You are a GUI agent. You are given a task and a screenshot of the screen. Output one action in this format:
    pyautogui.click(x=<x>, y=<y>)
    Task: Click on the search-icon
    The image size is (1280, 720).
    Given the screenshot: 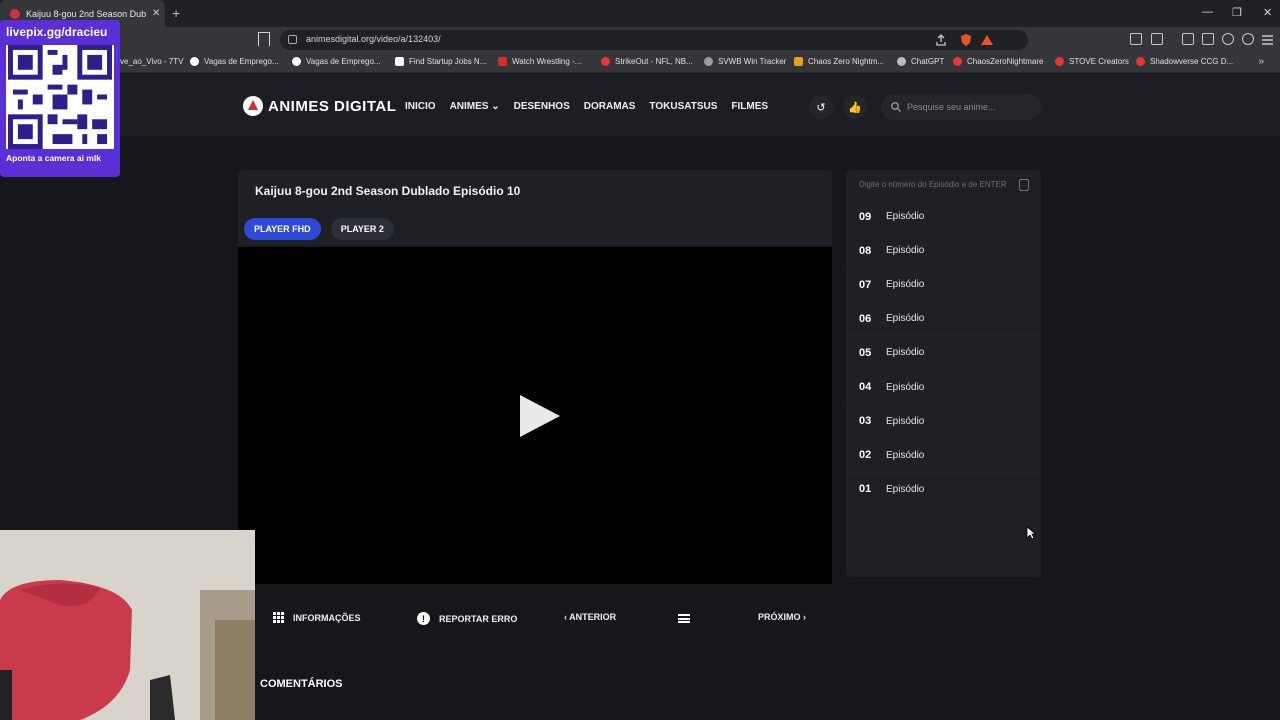 What is the action you would take?
    pyautogui.click(x=896, y=107)
    